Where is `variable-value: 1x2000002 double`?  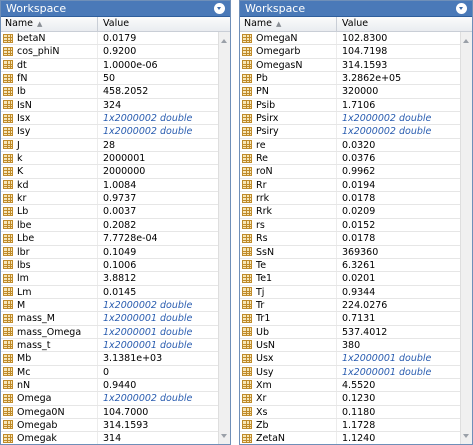 variable-value: 1x2000002 double is located at coordinates (148, 132).